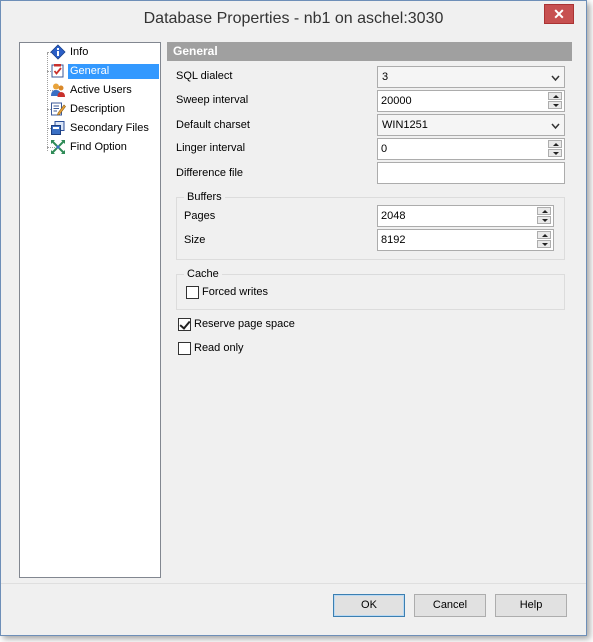  I want to click on checklist-icon, so click(58, 71).